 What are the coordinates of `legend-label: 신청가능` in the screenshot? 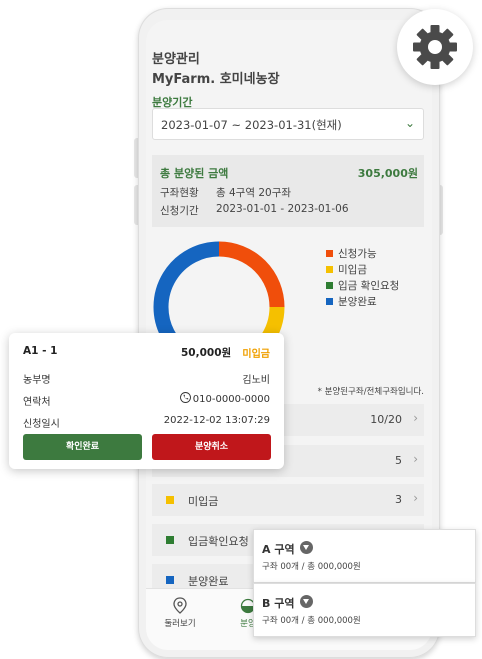 It's located at (357, 254).